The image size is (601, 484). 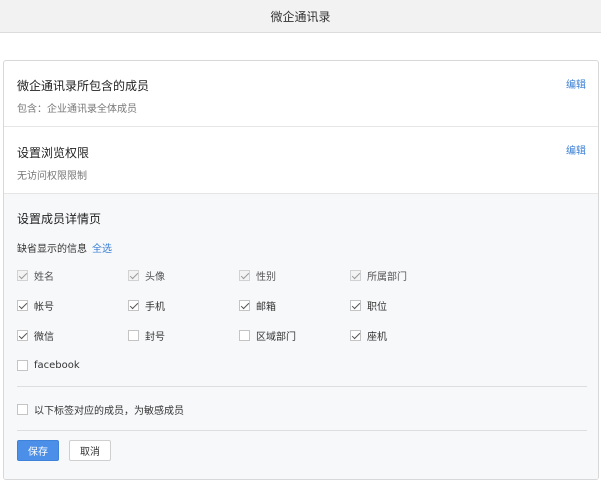 What do you see at coordinates (52, 176) in the screenshot?
I see `permission-section-subtitle: 无访问权限限制` at bounding box center [52, 176].